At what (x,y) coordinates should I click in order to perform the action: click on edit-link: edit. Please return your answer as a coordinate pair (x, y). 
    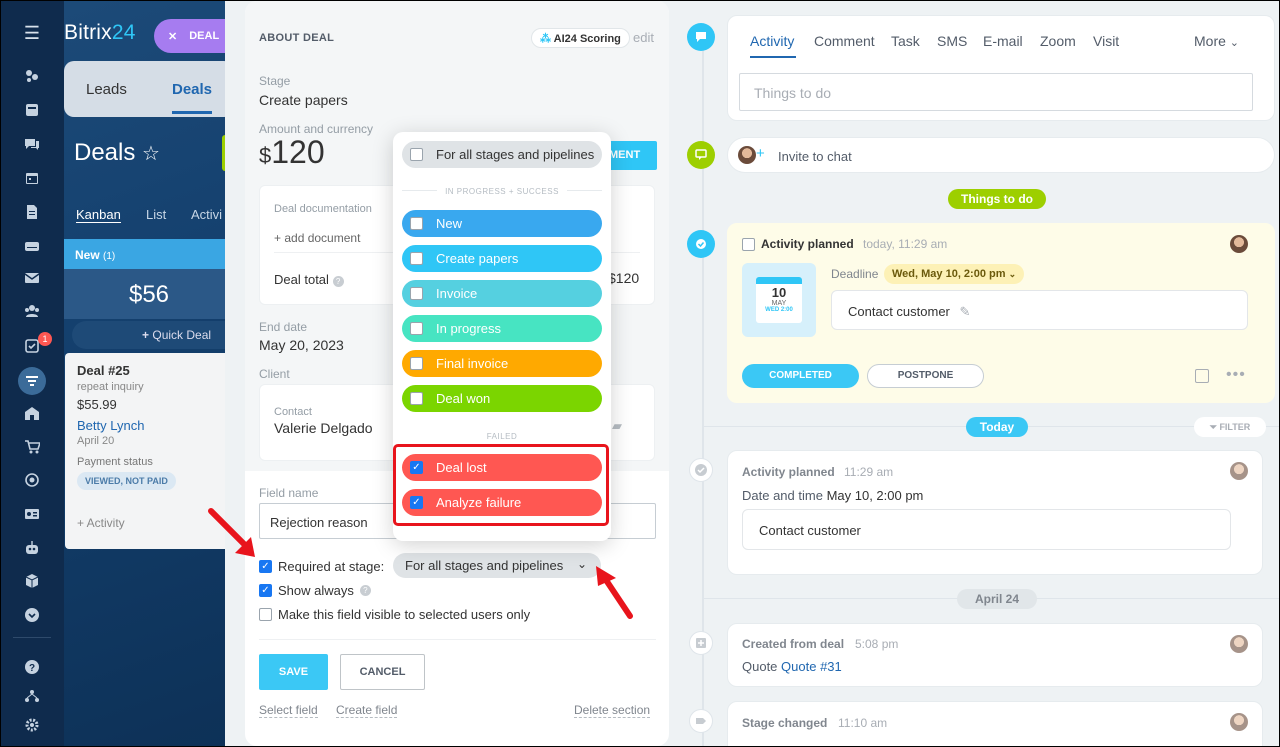
    Looking at the image, I should click on (643, 37).